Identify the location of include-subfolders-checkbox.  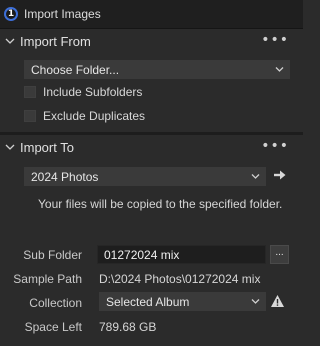
(30, 92).